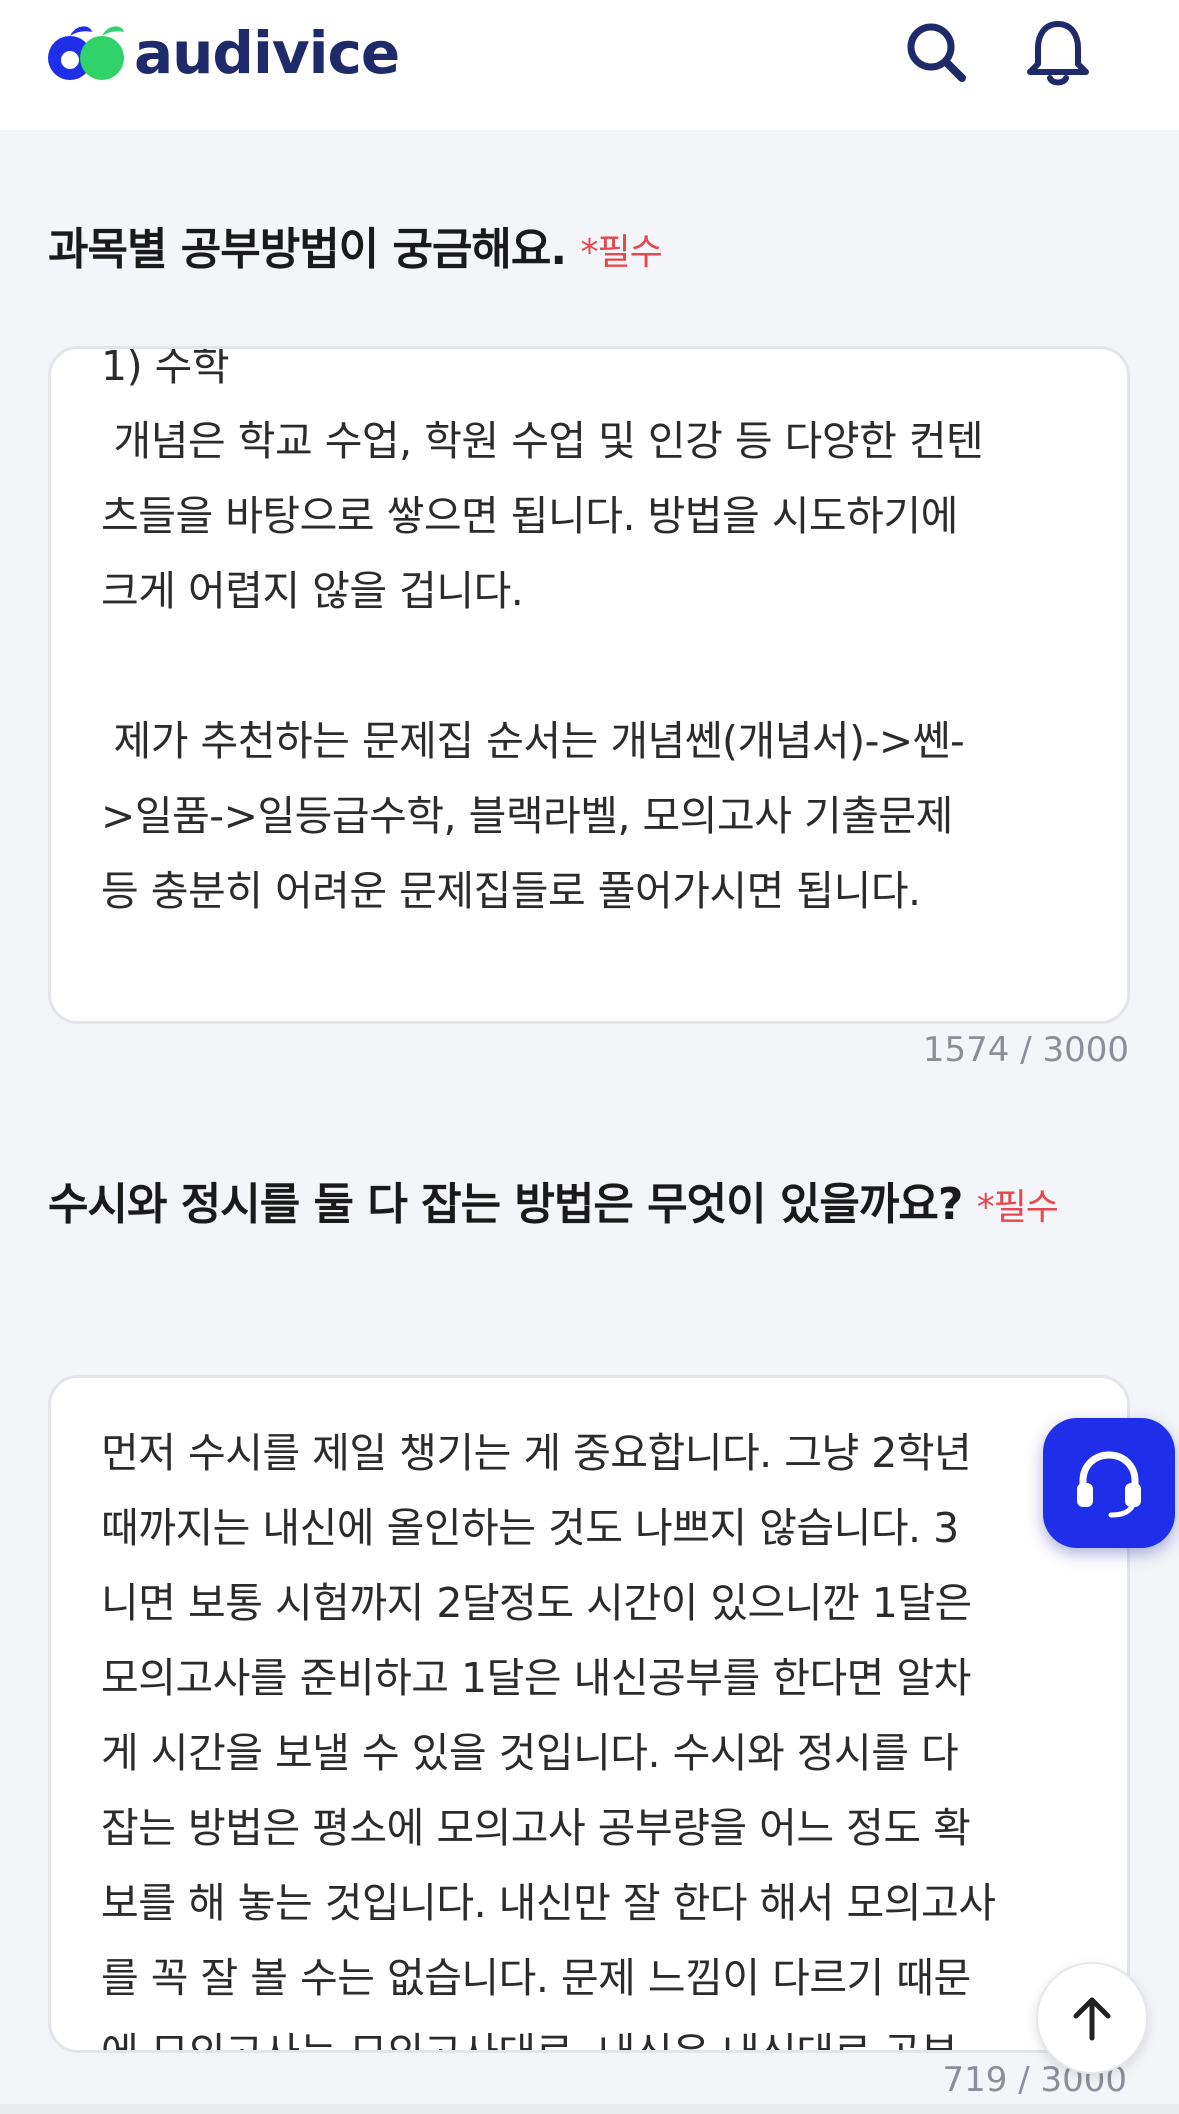 This screenshot has height=2114, width=1179. I want to click on scroll-to-top-button, so click(1092, 2018).